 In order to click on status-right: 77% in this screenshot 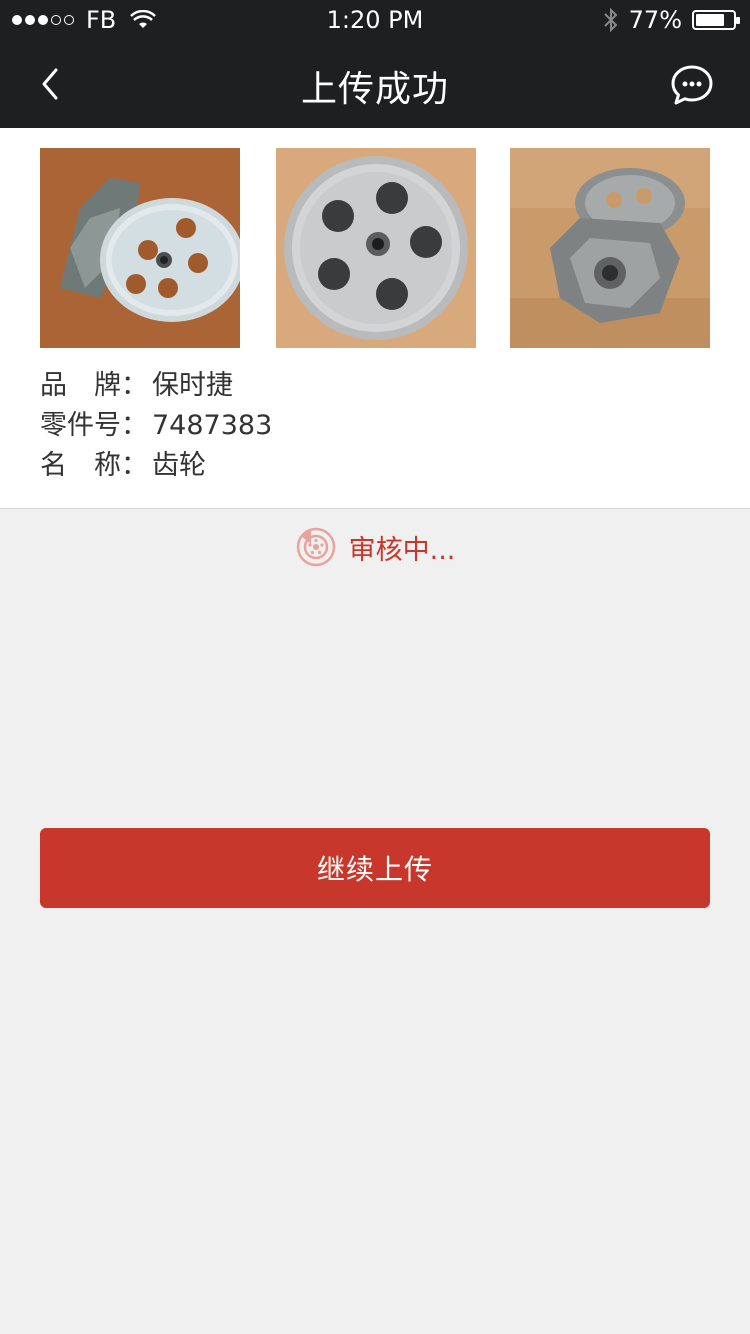, I will do `click(671, 20)`.